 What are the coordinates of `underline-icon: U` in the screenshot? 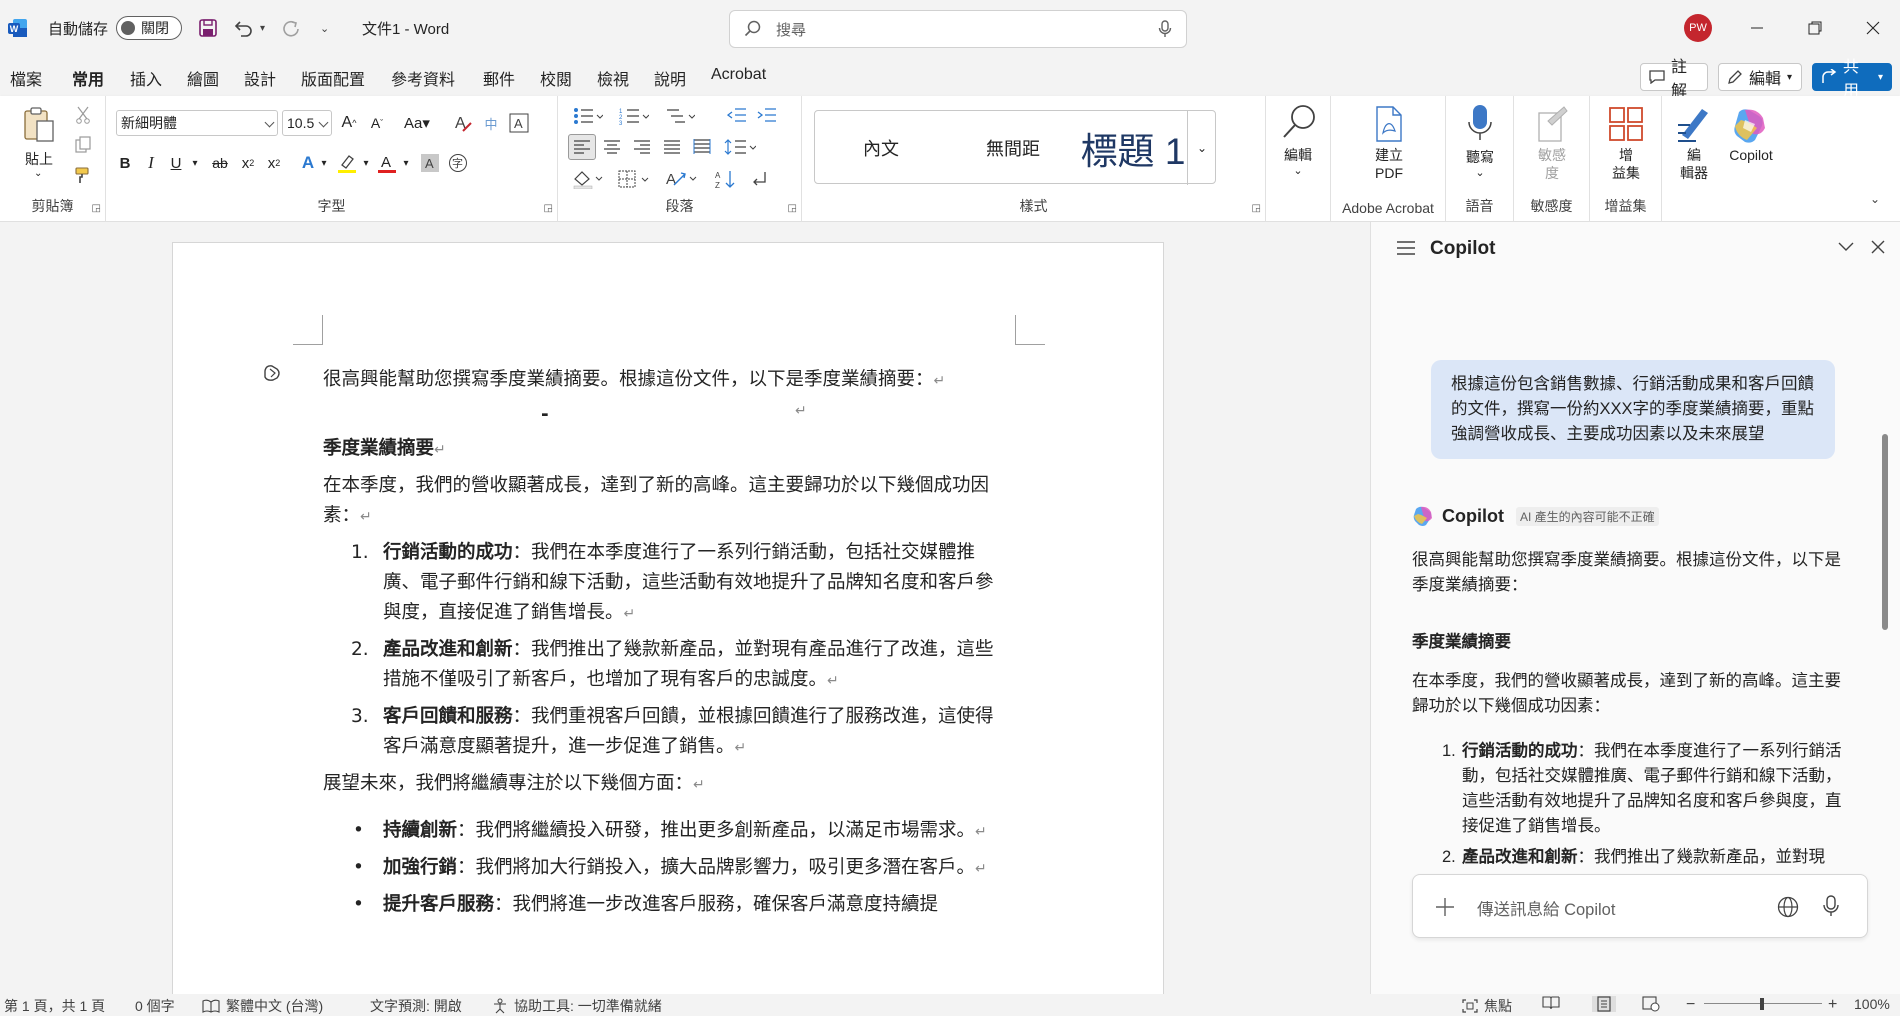 It's located at (176, 163).